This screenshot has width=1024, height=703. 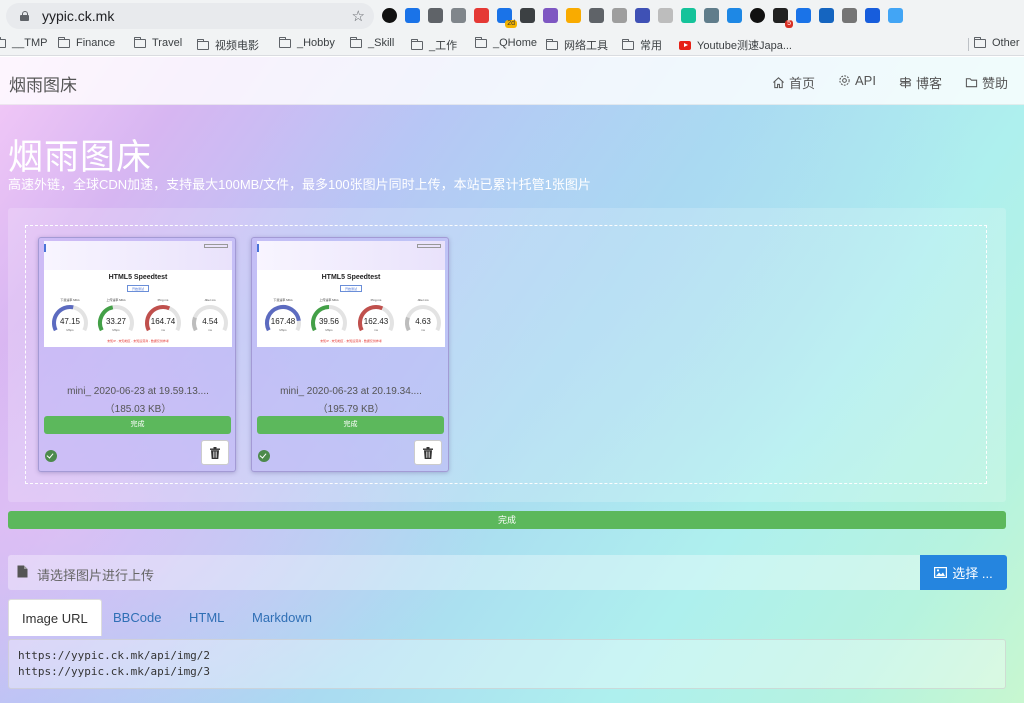 What do you see at coordinates (358, 16) in the screenshot?
I see `bookmark-star-icon: ☆` at bounding box center [358, 16].